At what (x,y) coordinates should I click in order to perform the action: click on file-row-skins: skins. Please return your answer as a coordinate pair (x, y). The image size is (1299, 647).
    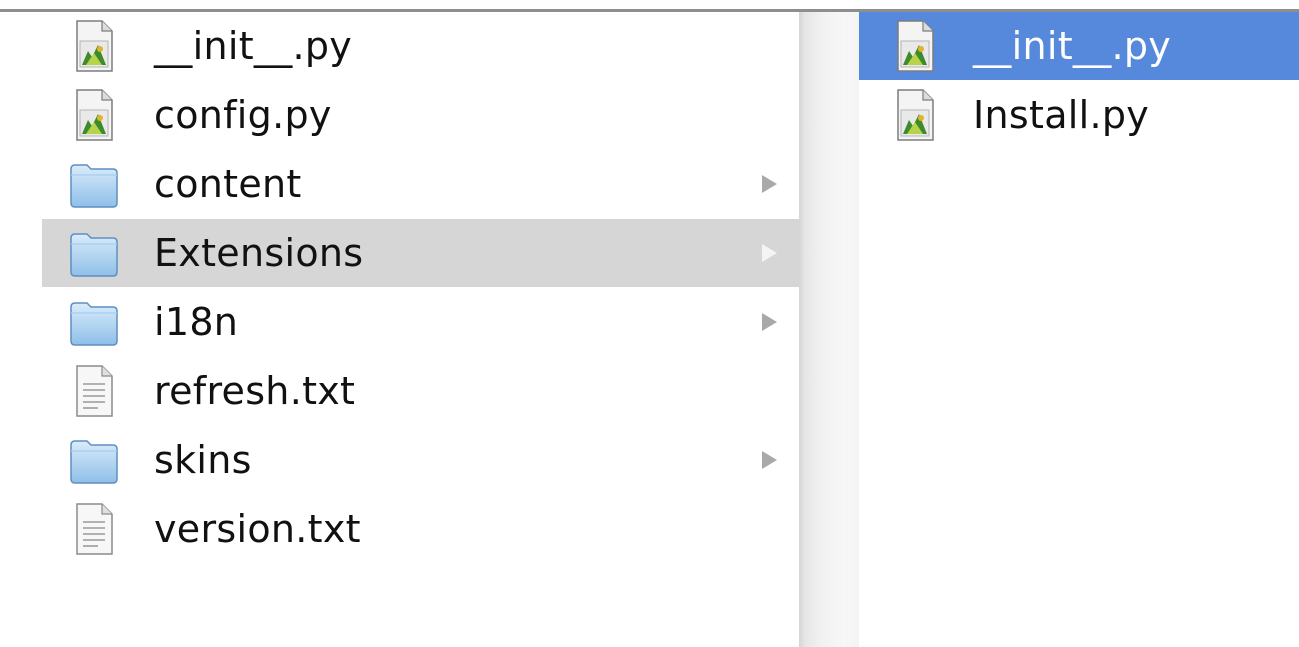
    Looking at the image, I should click on (420, 460).